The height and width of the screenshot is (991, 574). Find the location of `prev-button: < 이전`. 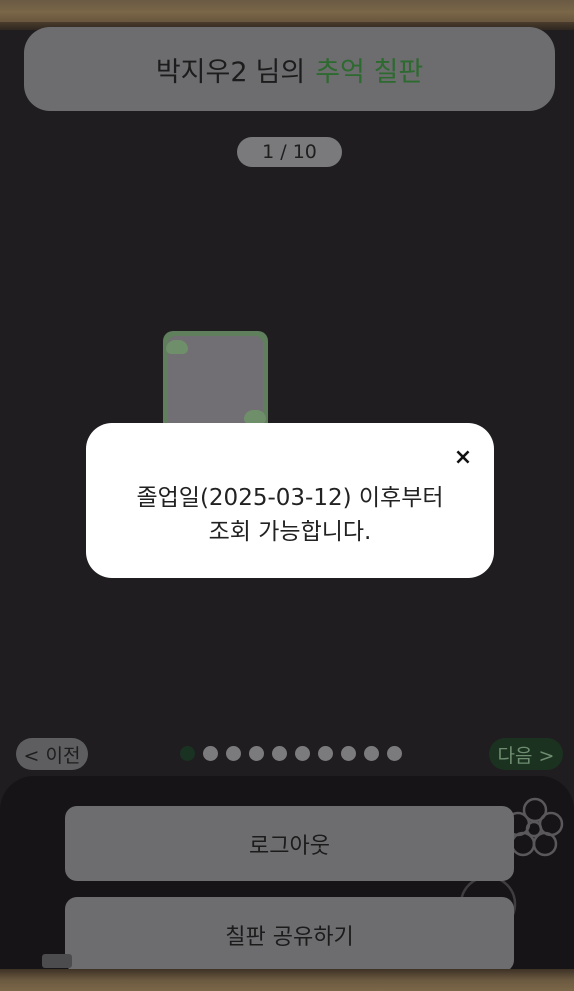

prev-button: < 이전 is located at coordinates (52, 754).